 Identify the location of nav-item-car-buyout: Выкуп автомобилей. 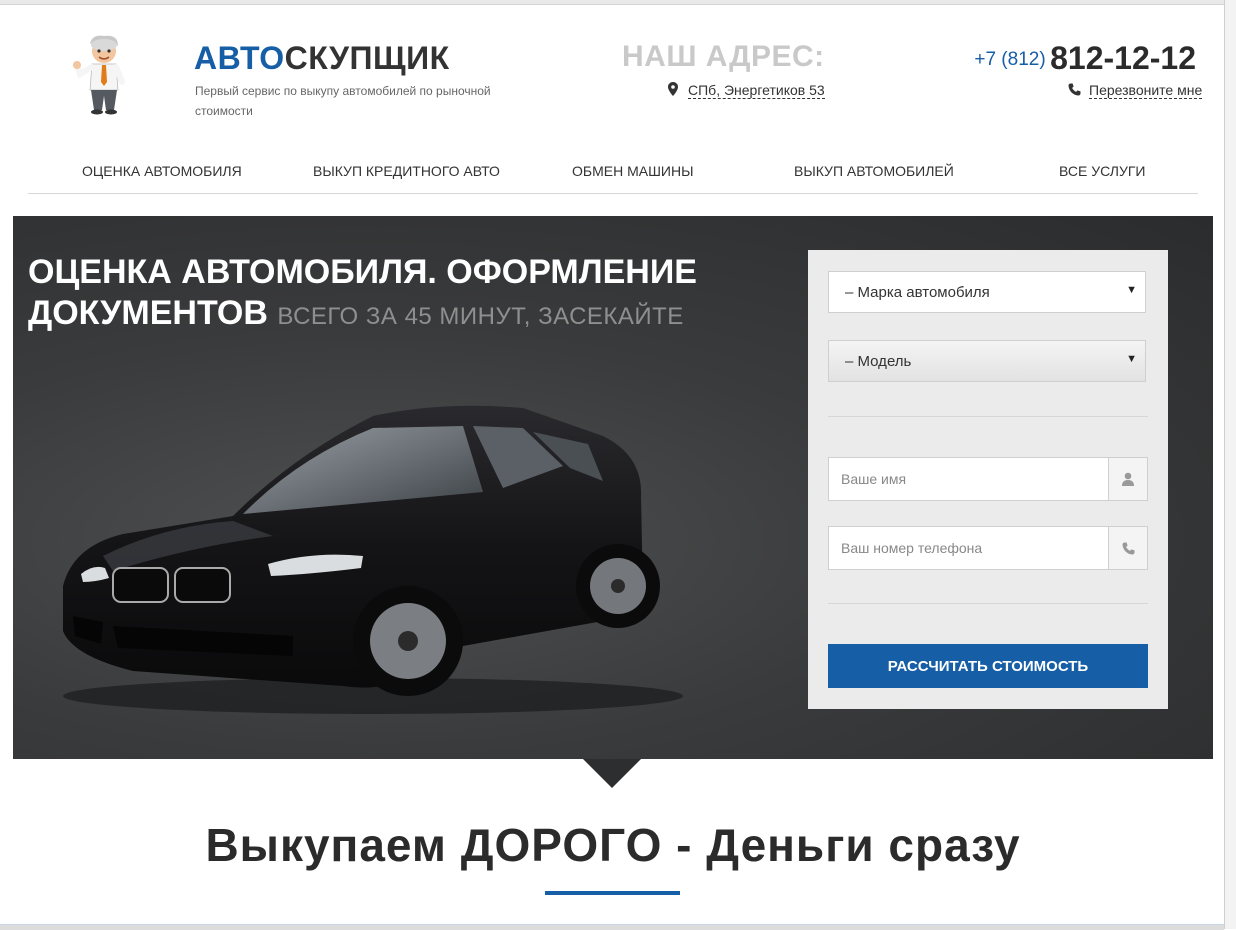
(874, 171).